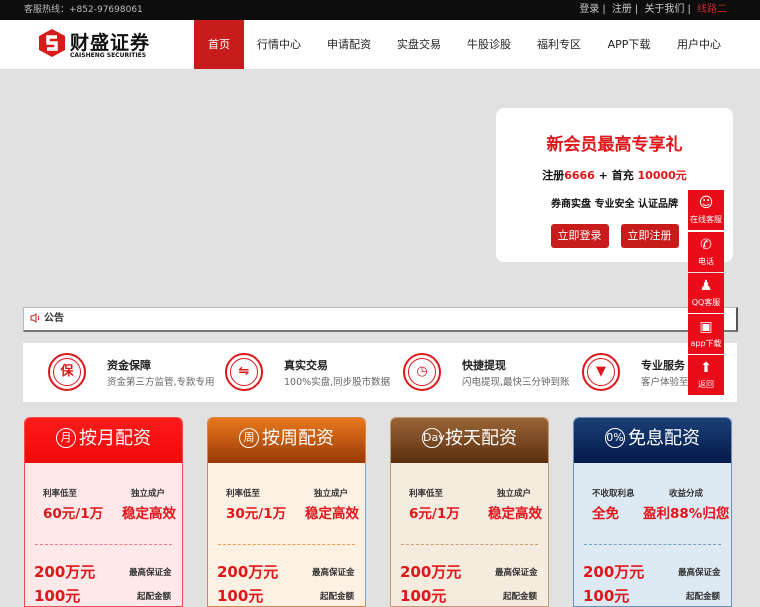 Image resolution: width=760 pixels, height=607 pixels. I want to click on plan-badge-icon: 周, so click(249, 438).